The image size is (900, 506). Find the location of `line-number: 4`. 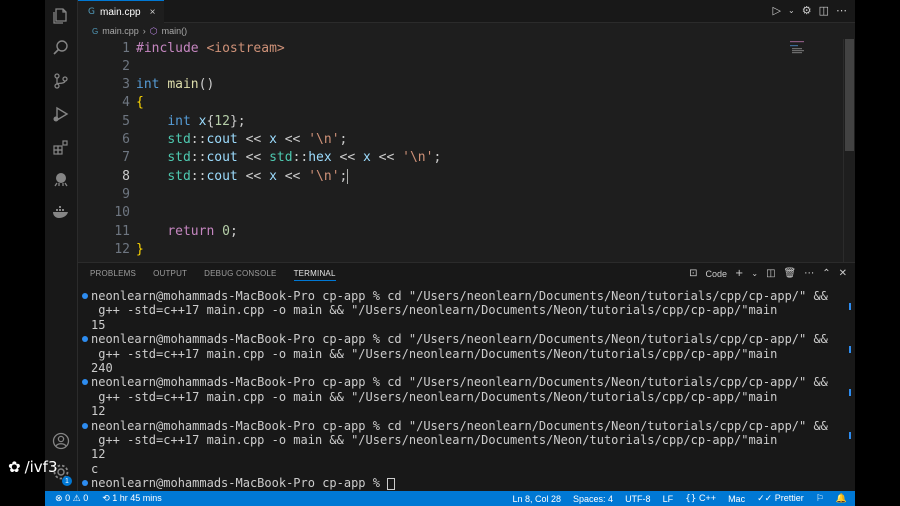

line-number: 4 is located at coordinates (126, 103).